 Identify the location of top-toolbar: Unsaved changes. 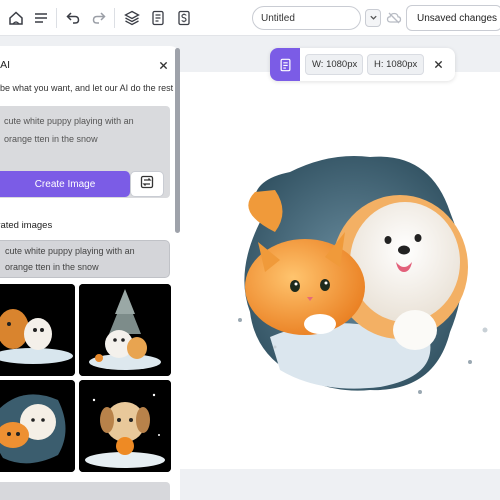
(250, 18).